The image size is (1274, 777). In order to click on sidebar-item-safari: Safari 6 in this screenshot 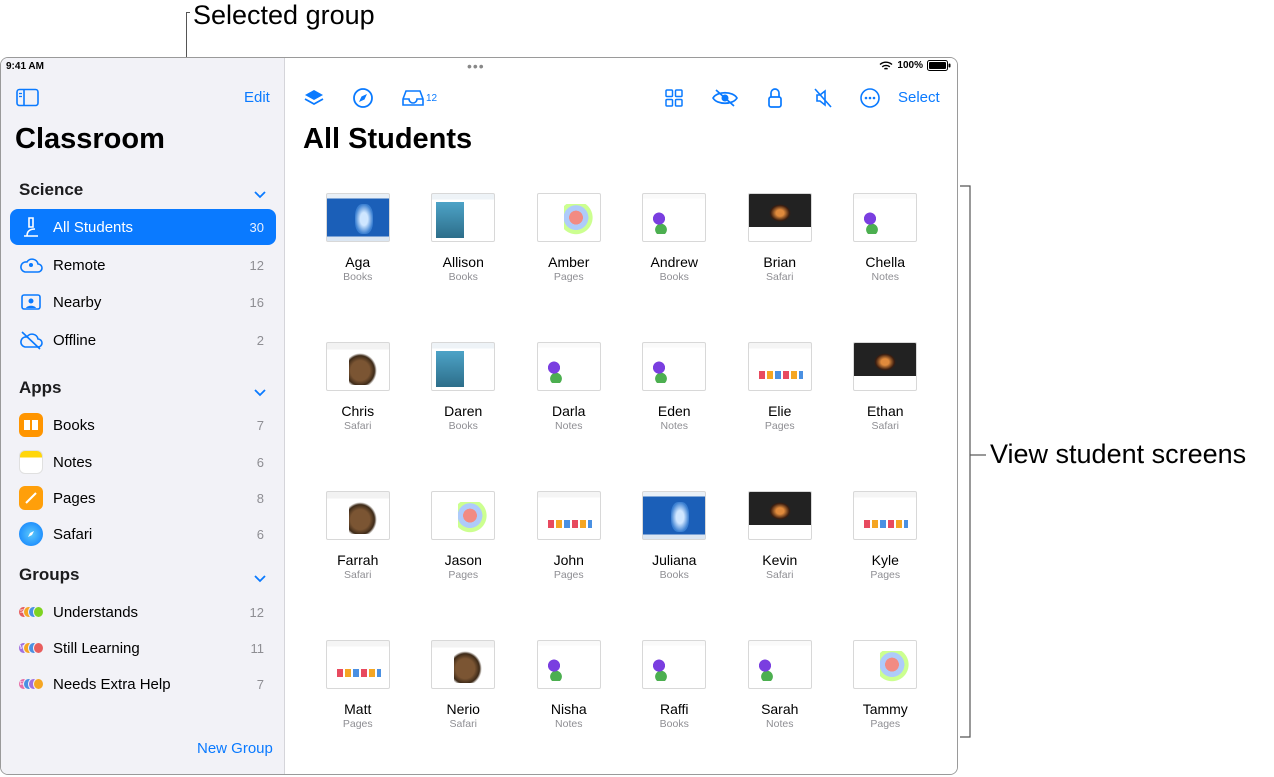, I will do `click(143, 534)`.